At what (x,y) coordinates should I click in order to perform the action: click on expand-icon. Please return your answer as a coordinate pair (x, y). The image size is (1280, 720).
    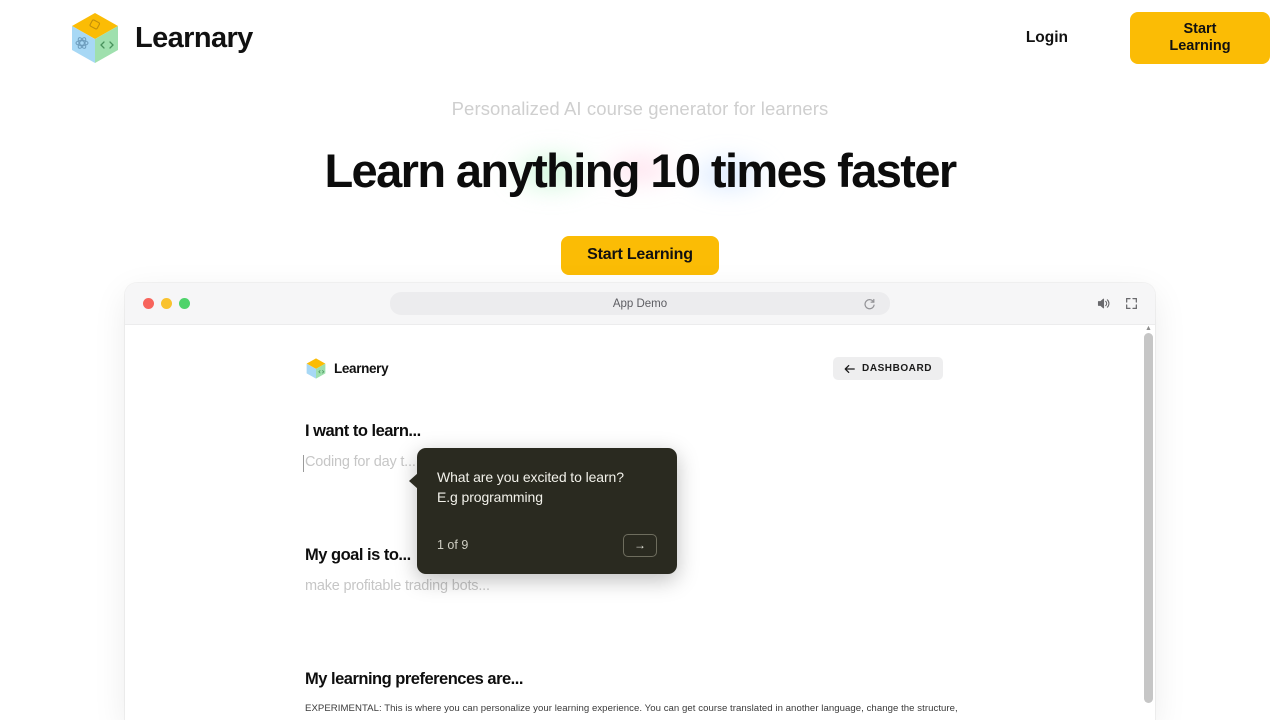
    Looking at the image, I should click on (1131, 303).